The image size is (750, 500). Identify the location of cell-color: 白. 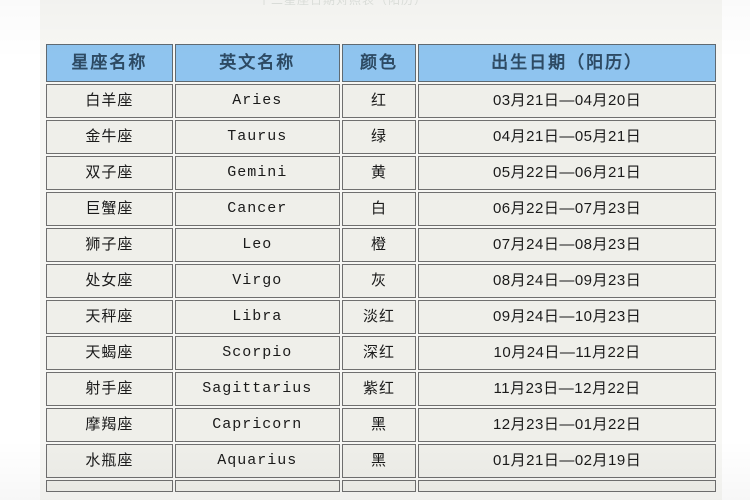
(379, 209).